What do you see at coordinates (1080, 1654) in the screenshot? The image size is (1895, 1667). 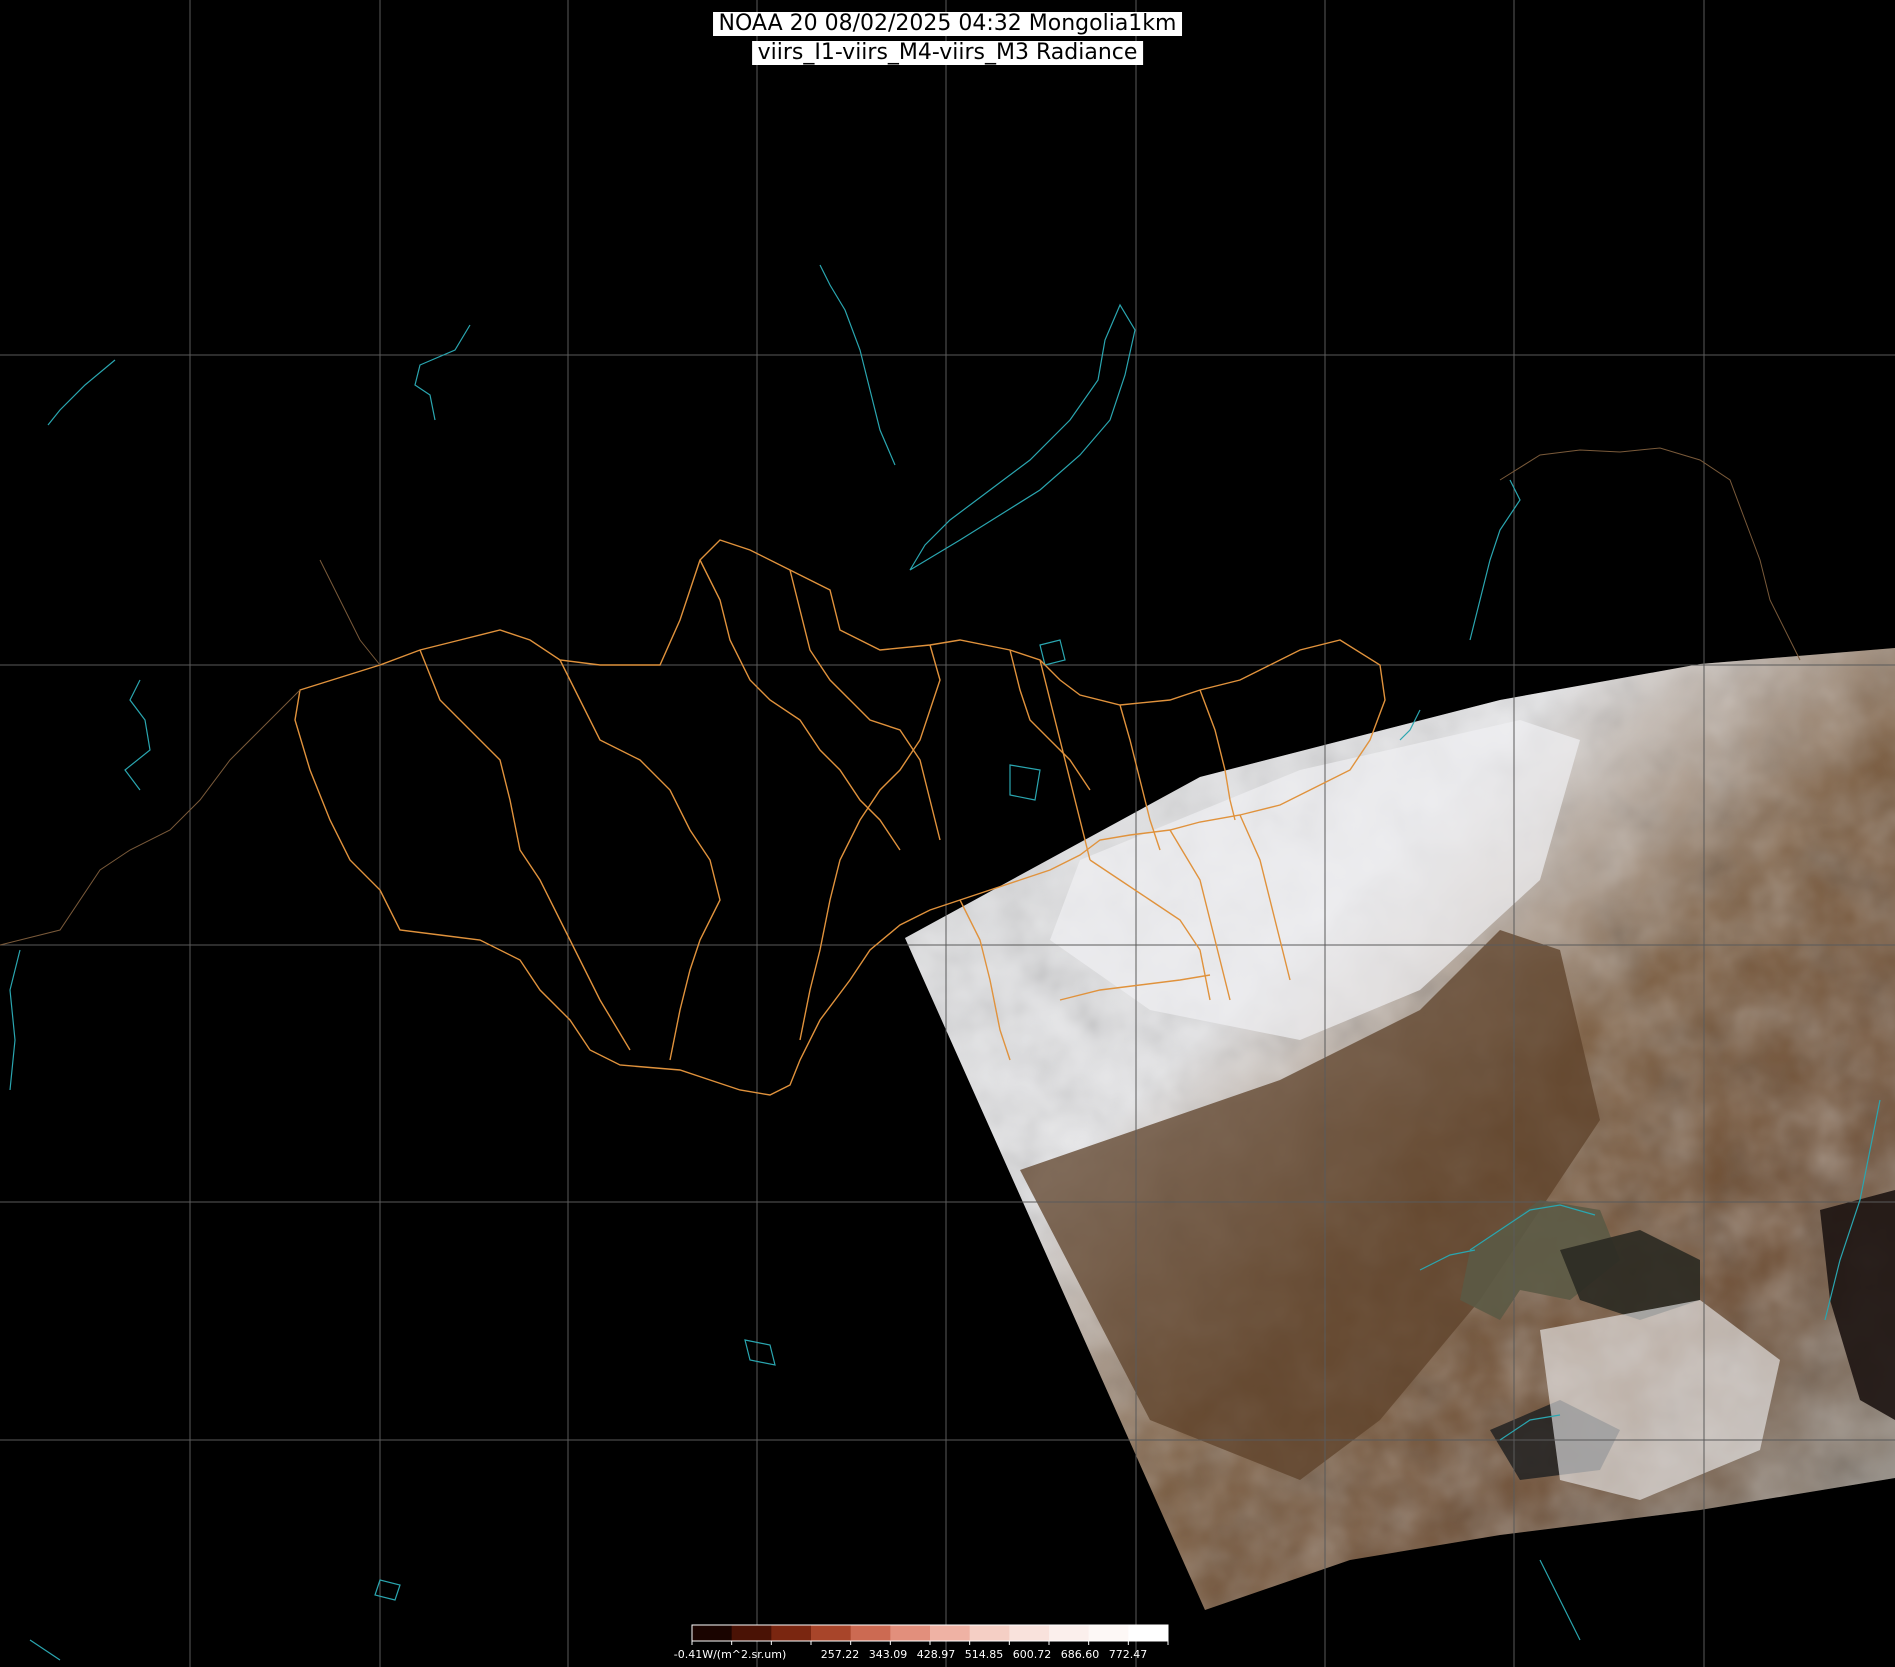 I see `colorbar-tick: 686.60` at bounding box center [1080, 1654].